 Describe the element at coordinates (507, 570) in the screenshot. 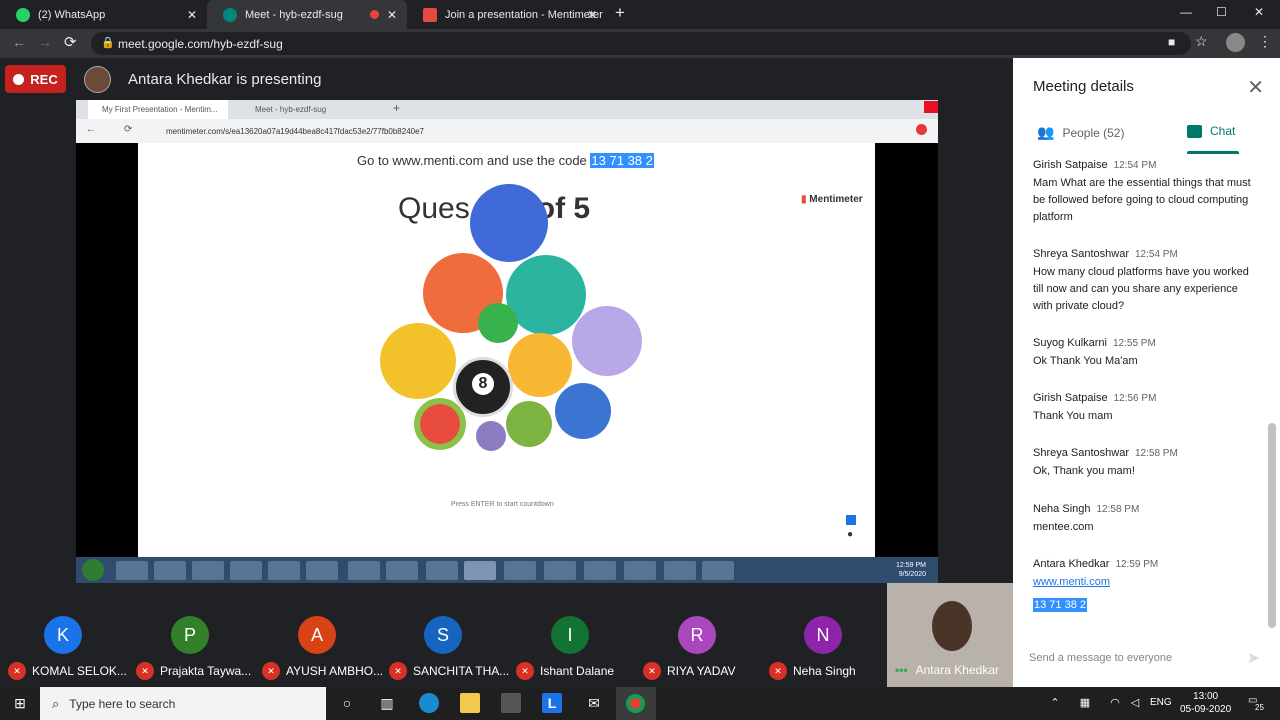

I see `windows7-taskbar: 12:59 PM 9/5/2020` at that location.